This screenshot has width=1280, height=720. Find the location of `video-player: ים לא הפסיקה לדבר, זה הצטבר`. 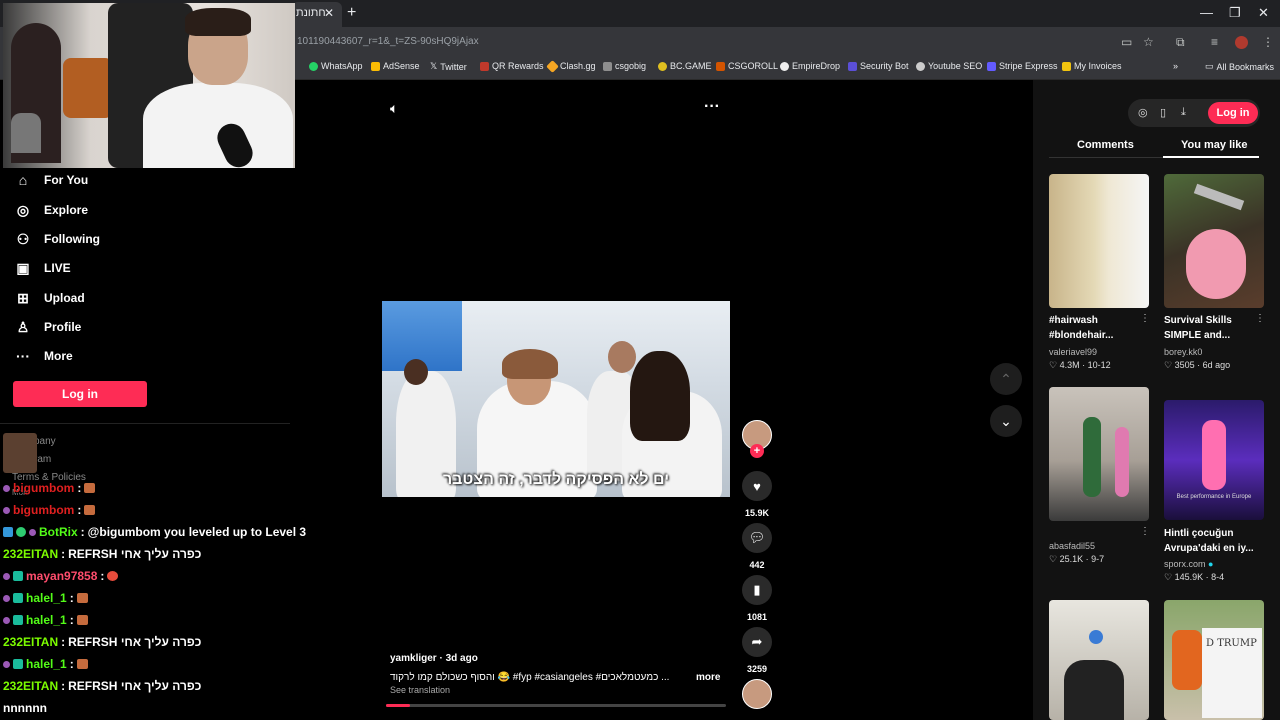

video-player: ים לא הפסיקה לדבר, זה הצטבר is located at coordinates (556, 399).